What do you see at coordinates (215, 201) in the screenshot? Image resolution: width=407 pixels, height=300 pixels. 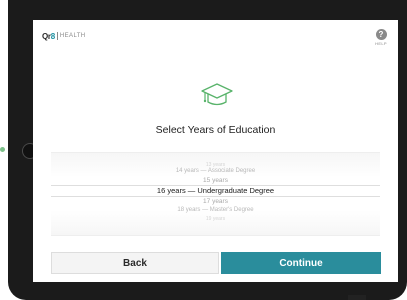 I see `picker-option: 17 years` at bounding box center [215, 201].